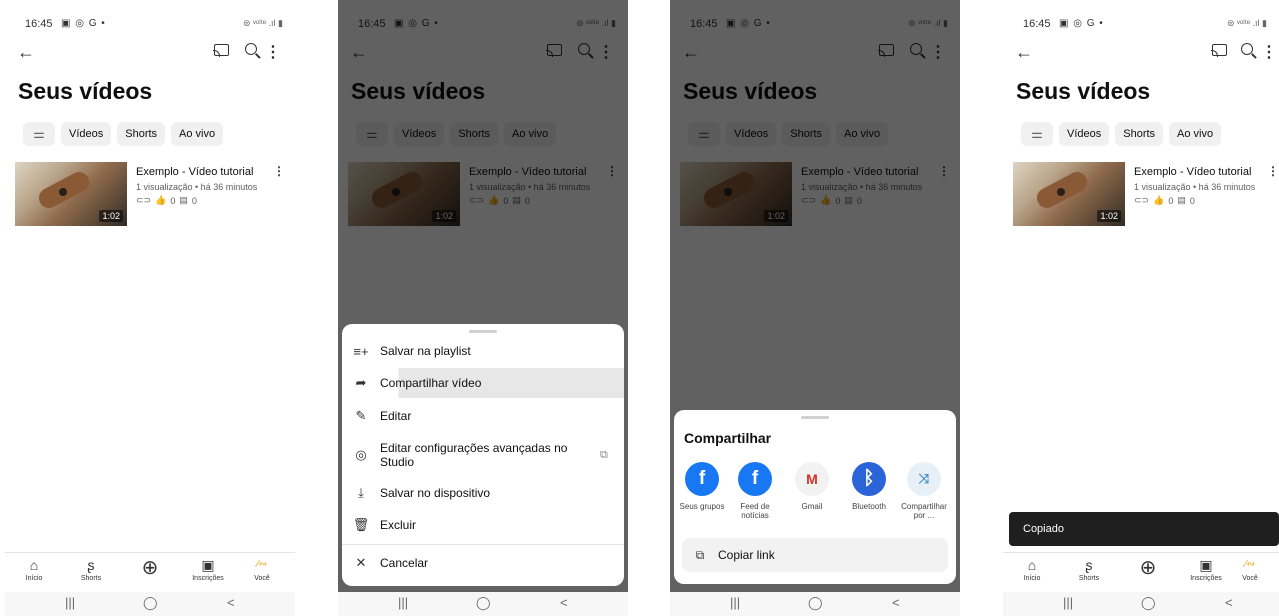 The width and height of the screenshot is (1279, 616). I want to click on copy-link-label: Copiar link, so click(746, 555).